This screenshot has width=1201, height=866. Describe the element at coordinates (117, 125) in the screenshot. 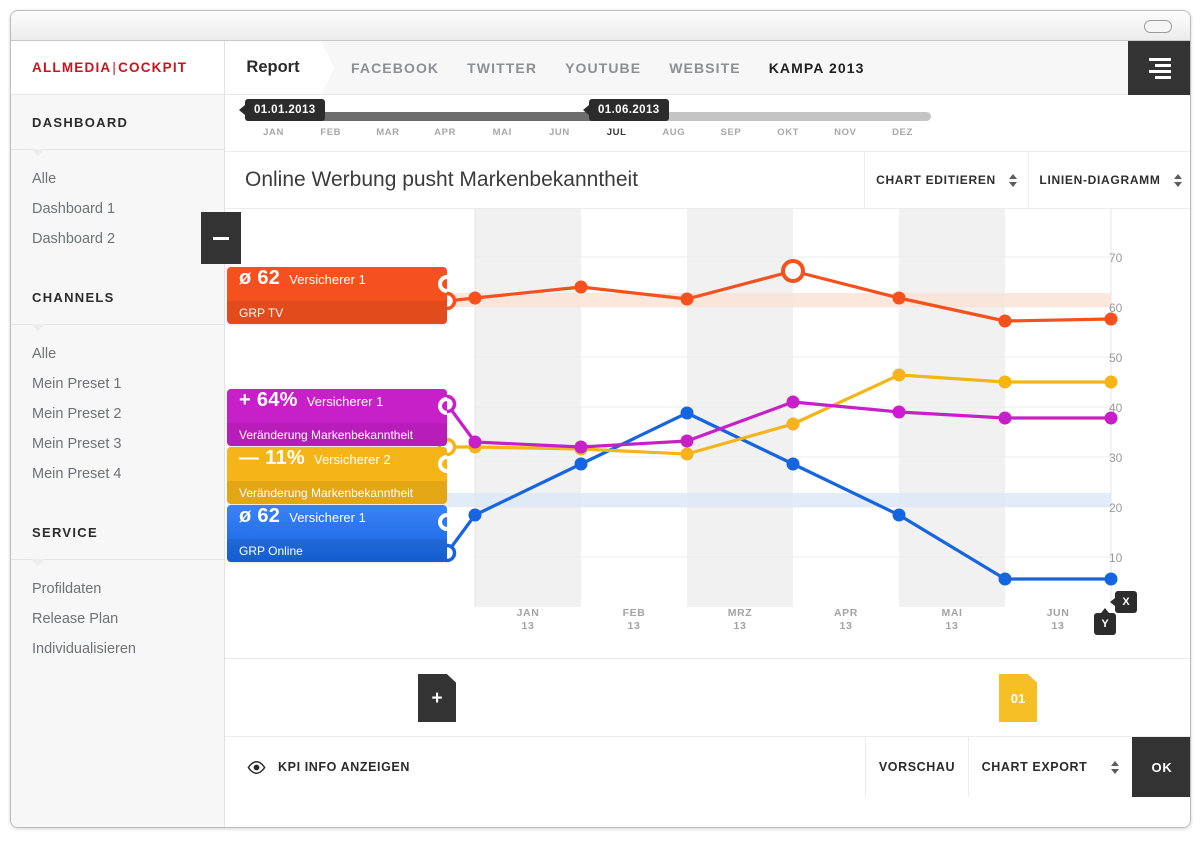

I see `sidebar-heading-dashboard: DASHBOARD` at that location.